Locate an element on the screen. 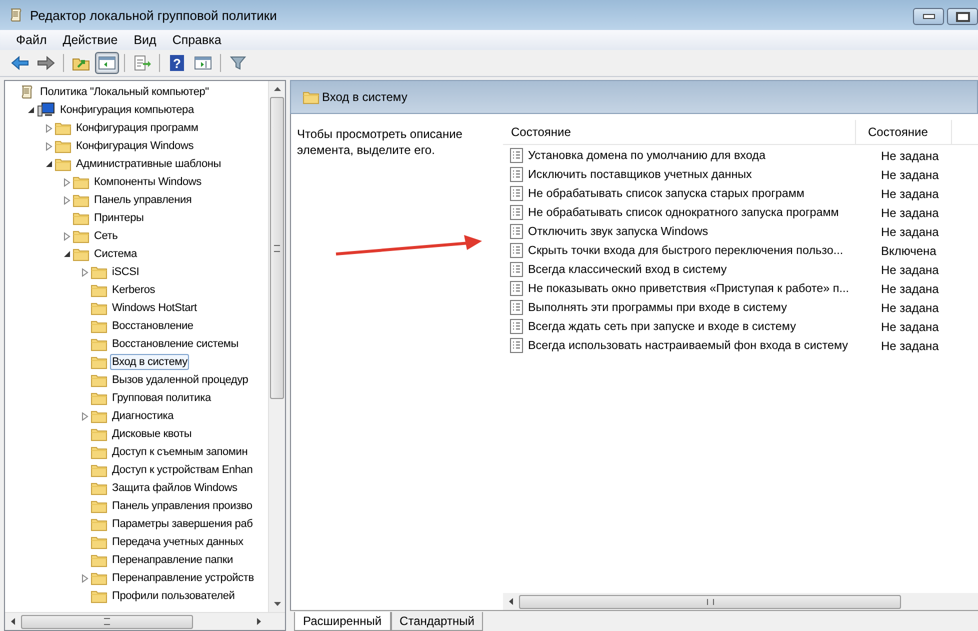  tree-item: Windows HotStart is located at coordinates (154, 308).